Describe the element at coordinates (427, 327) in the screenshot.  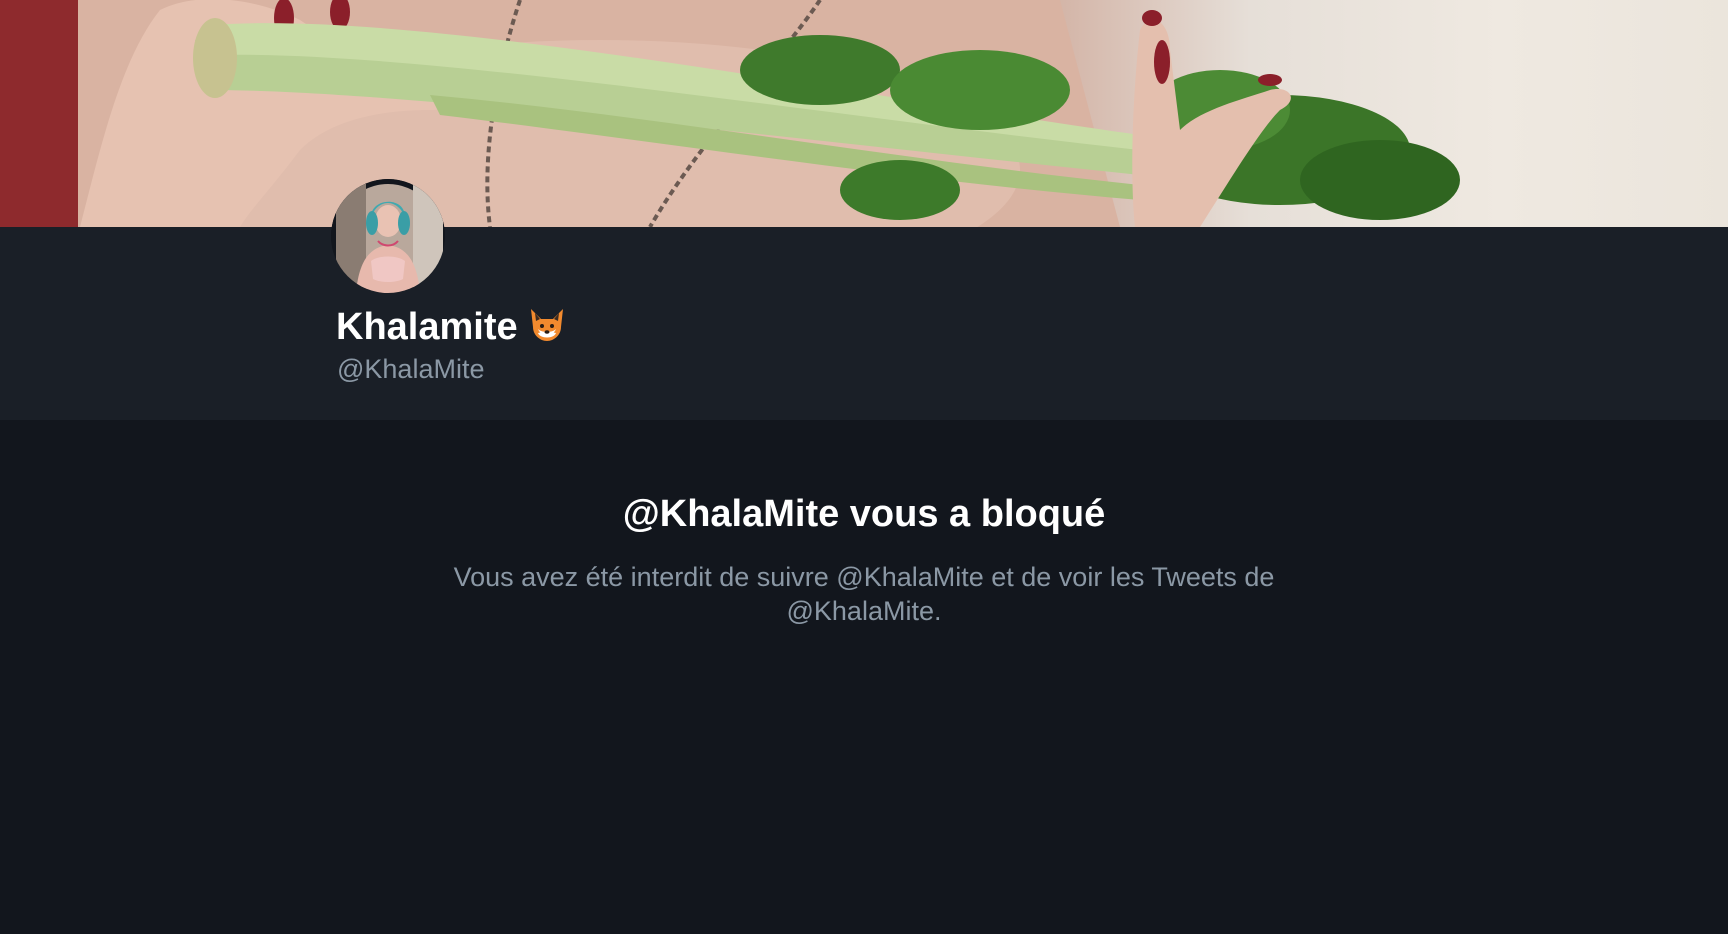
I see `display-name-text: Khalamite` at that location.